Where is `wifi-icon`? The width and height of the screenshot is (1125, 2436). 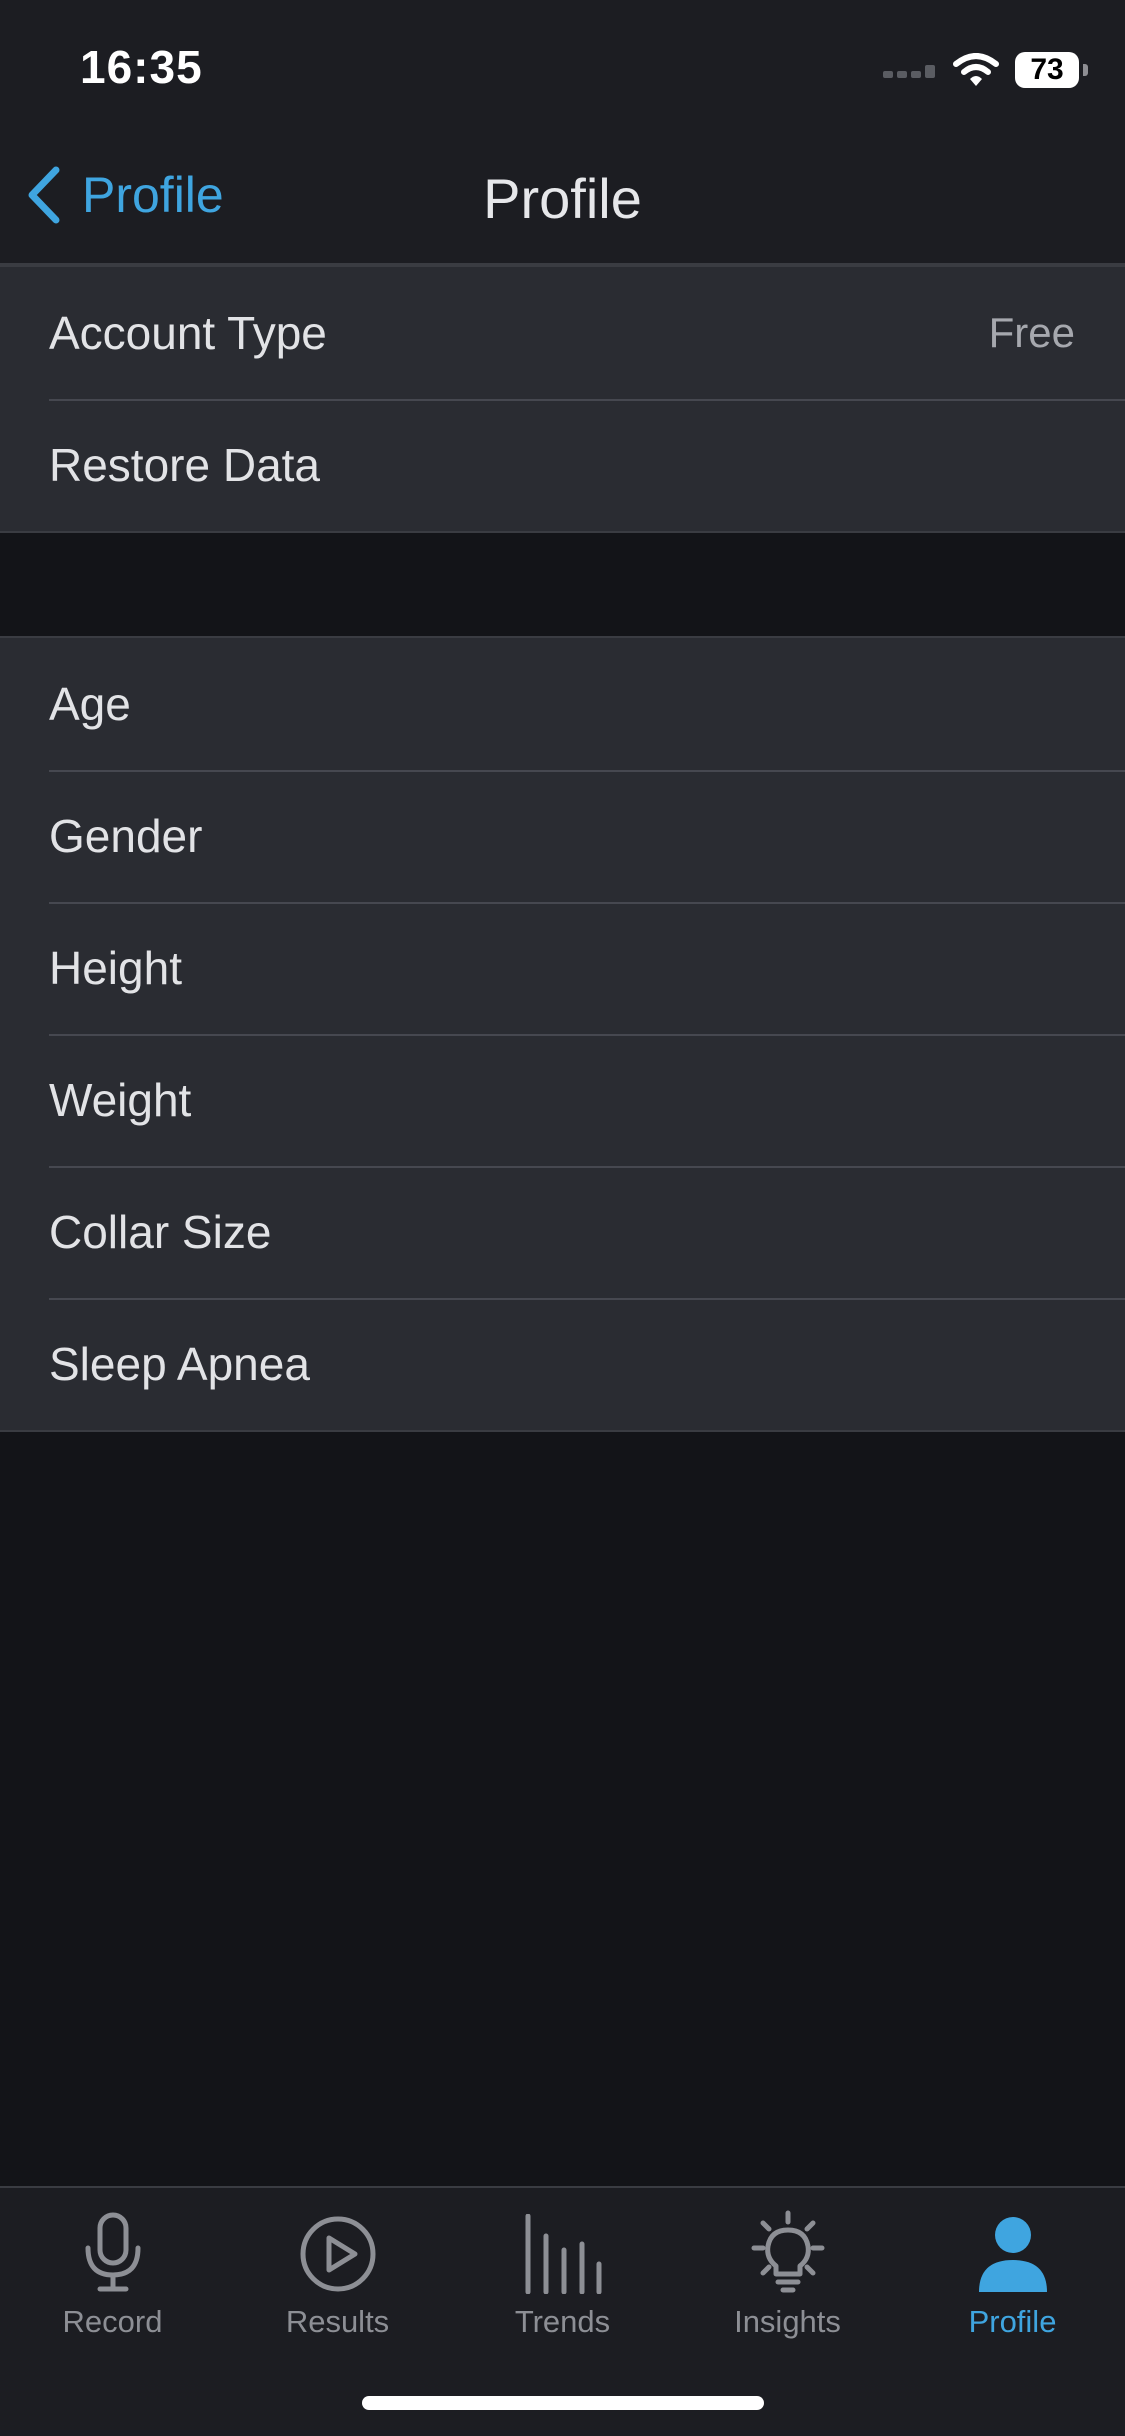 wifi-icon is located at coordinates (976, 69).